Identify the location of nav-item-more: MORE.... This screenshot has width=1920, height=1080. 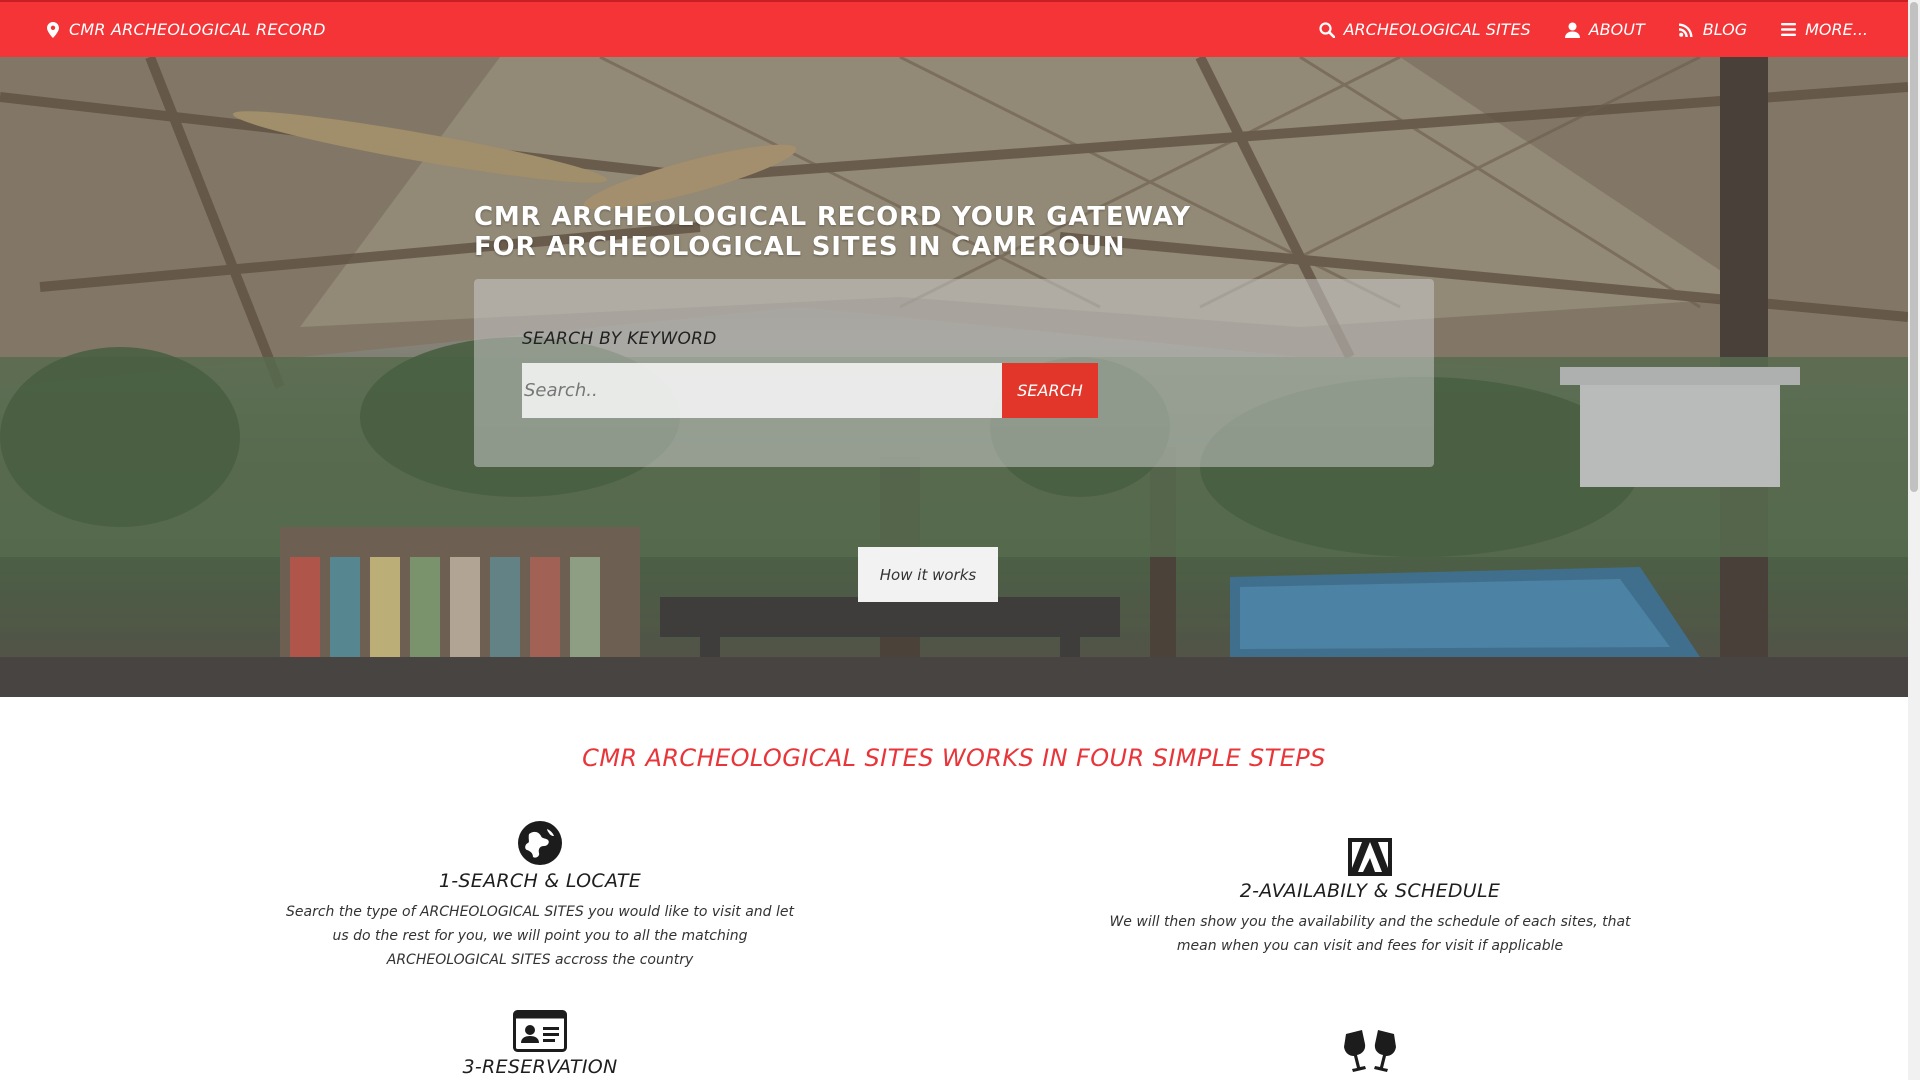
(1824, 29).